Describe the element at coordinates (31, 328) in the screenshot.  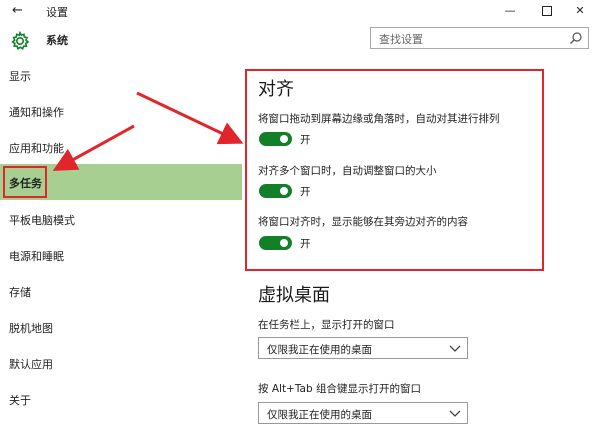
I see `sidebar-item-label: 脱机地图` at that location.